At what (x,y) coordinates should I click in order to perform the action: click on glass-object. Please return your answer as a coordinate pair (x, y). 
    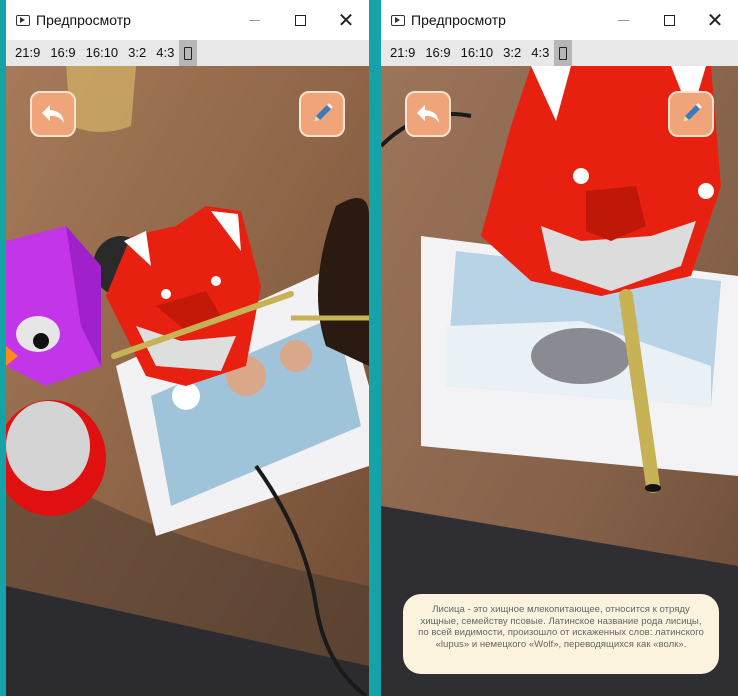
    Looking at the image, I should click on (101, 99).